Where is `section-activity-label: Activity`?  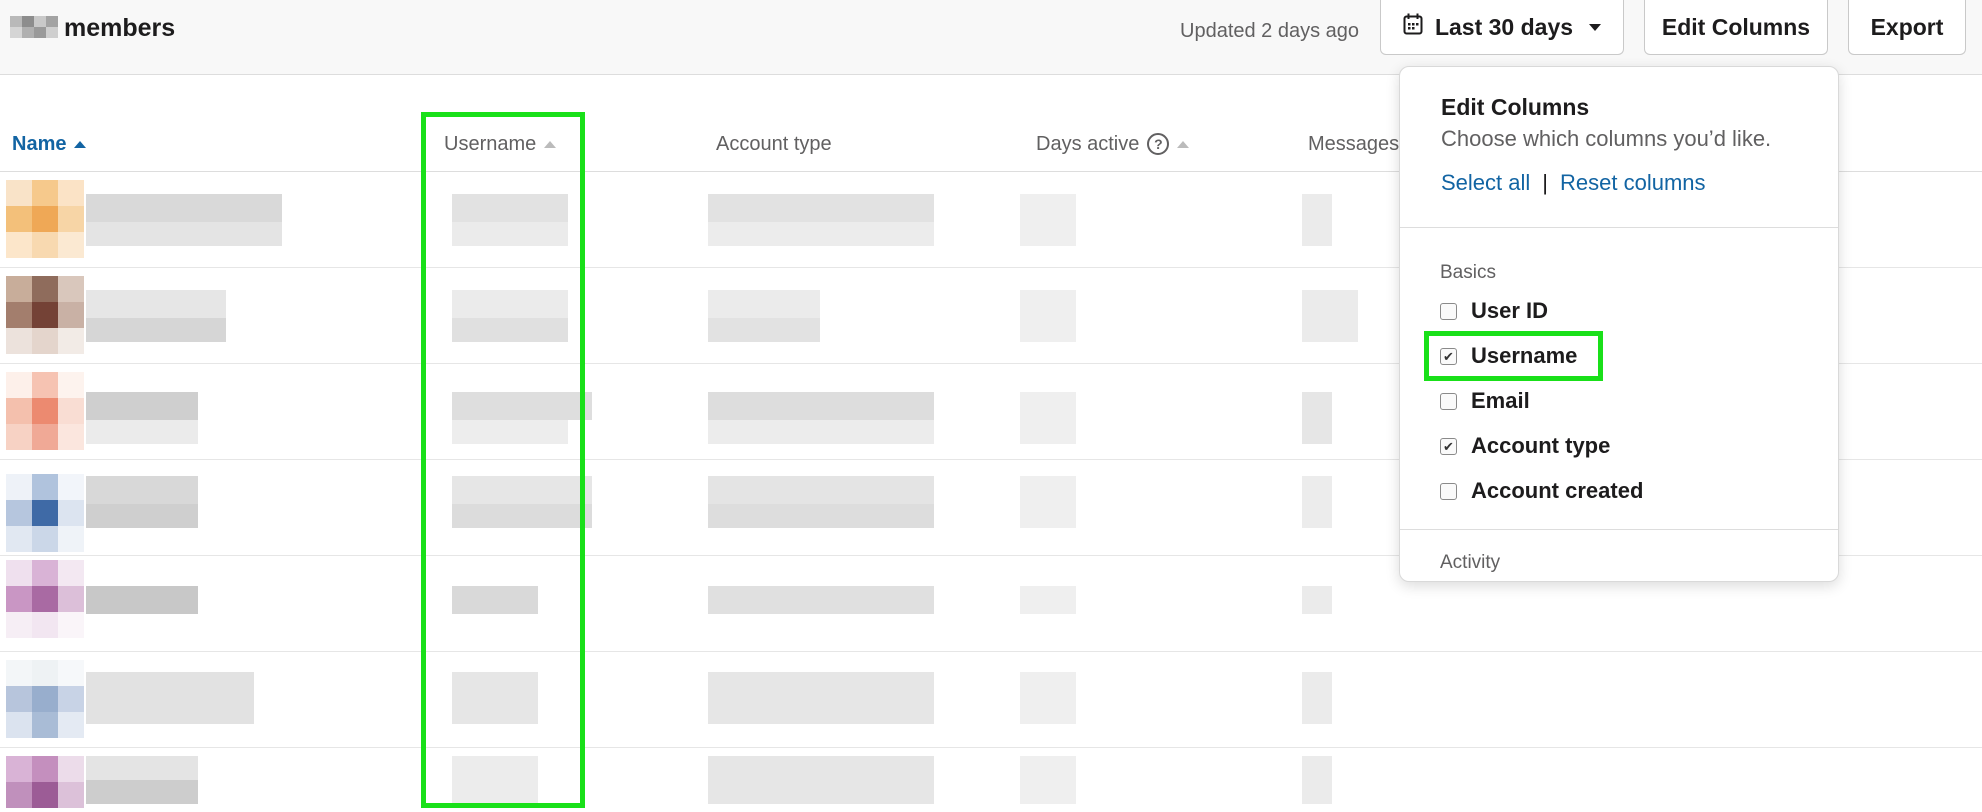 section-activity-label: Activity is located at coordinates (1470, 562).